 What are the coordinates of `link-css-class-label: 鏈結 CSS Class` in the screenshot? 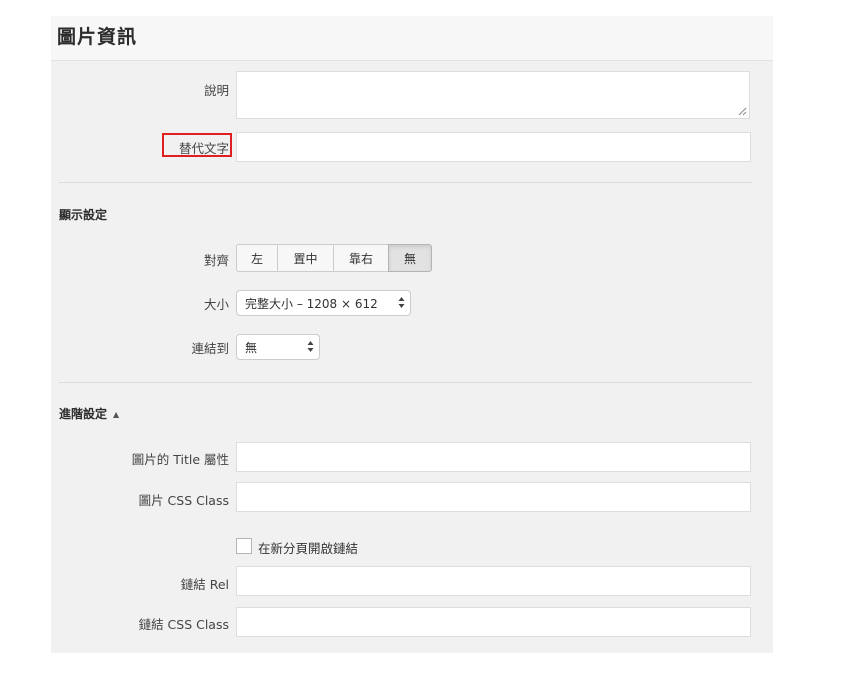 It's located at (183, 624).